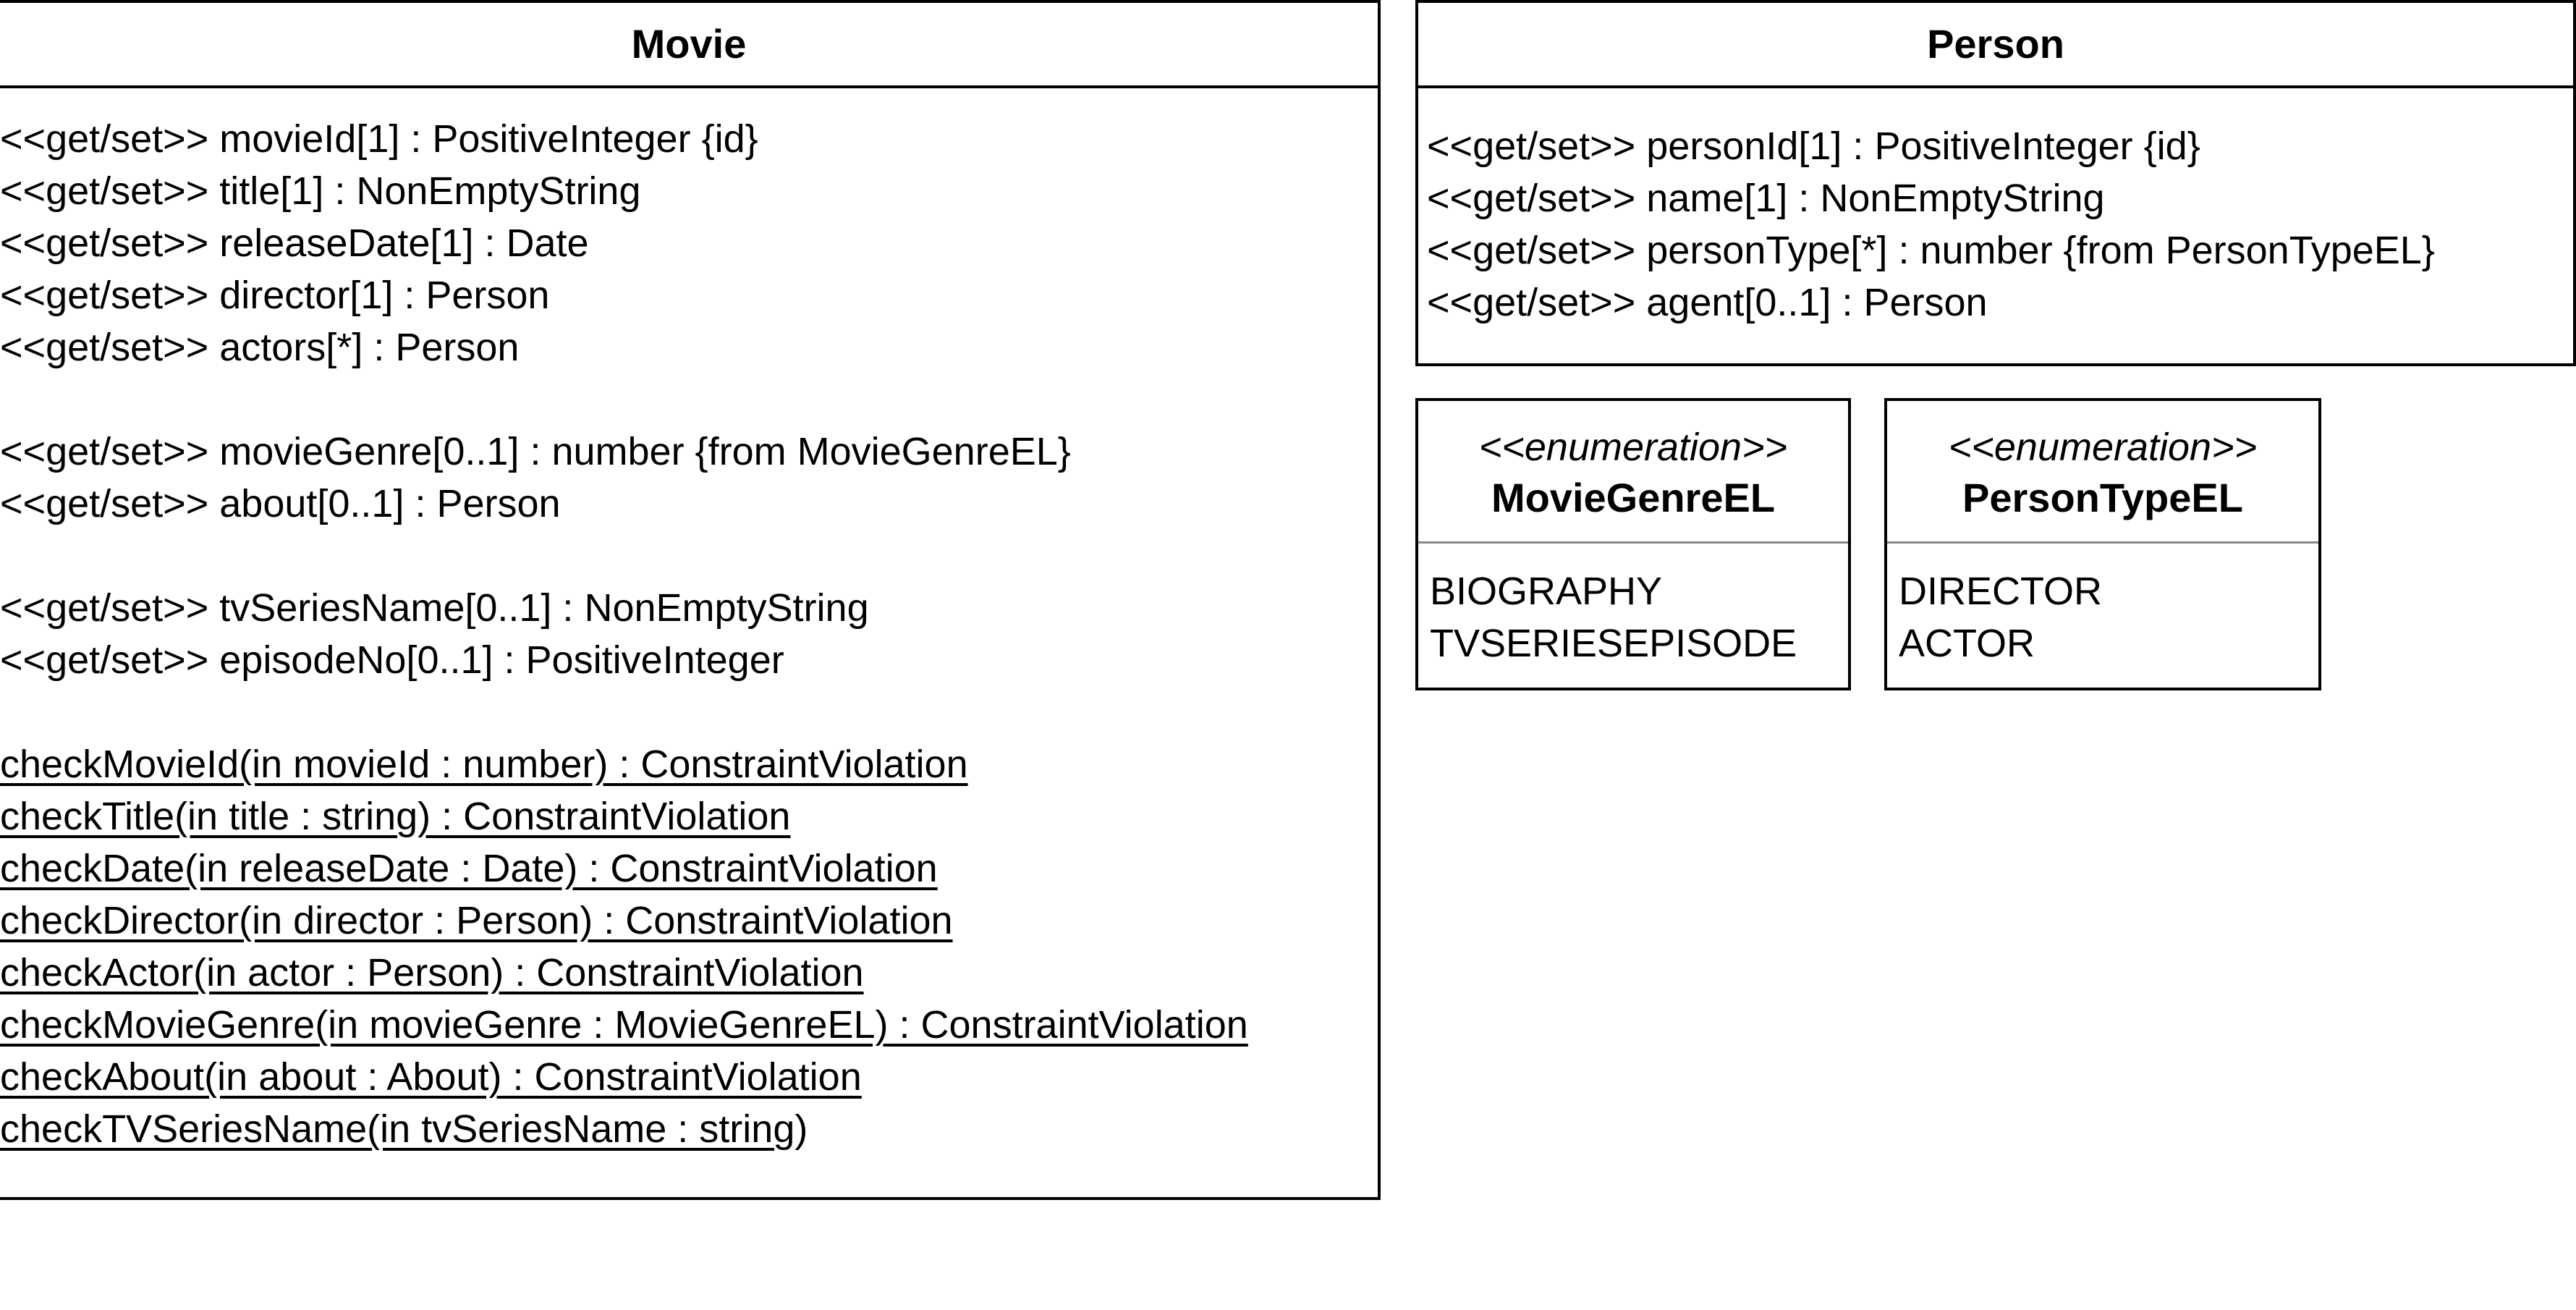  What do you see at coordinates (1546, 591) in the screenshot?
I see `enum-literal: BIOGRAPHY` at bounding box center [1546, 591].